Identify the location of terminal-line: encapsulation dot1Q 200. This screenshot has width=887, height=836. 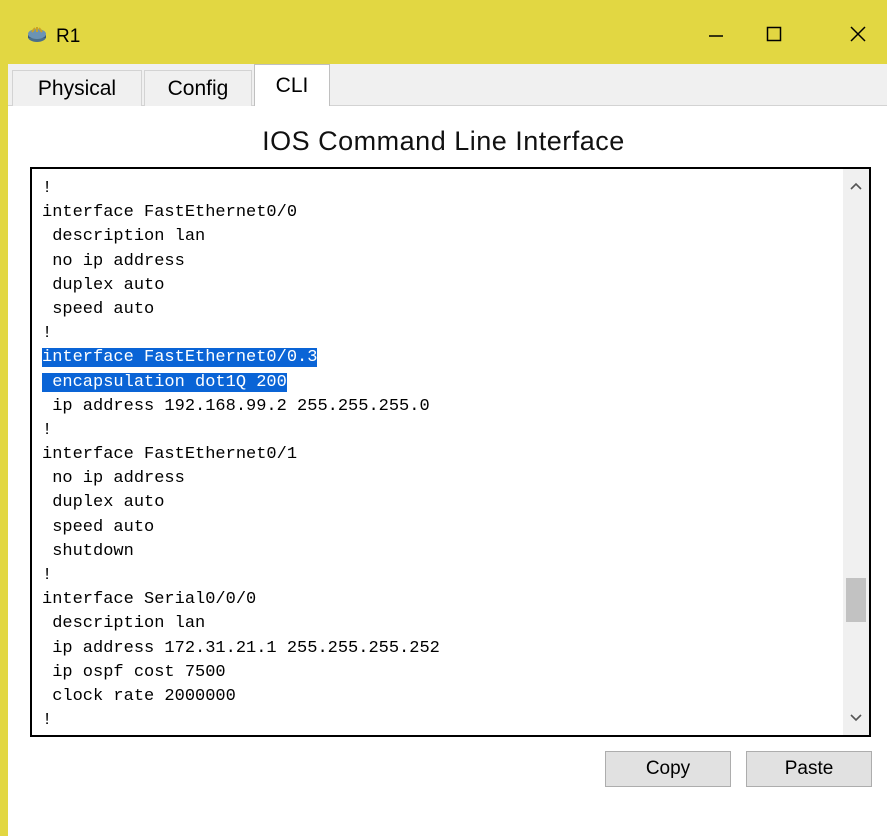
(442, 383).